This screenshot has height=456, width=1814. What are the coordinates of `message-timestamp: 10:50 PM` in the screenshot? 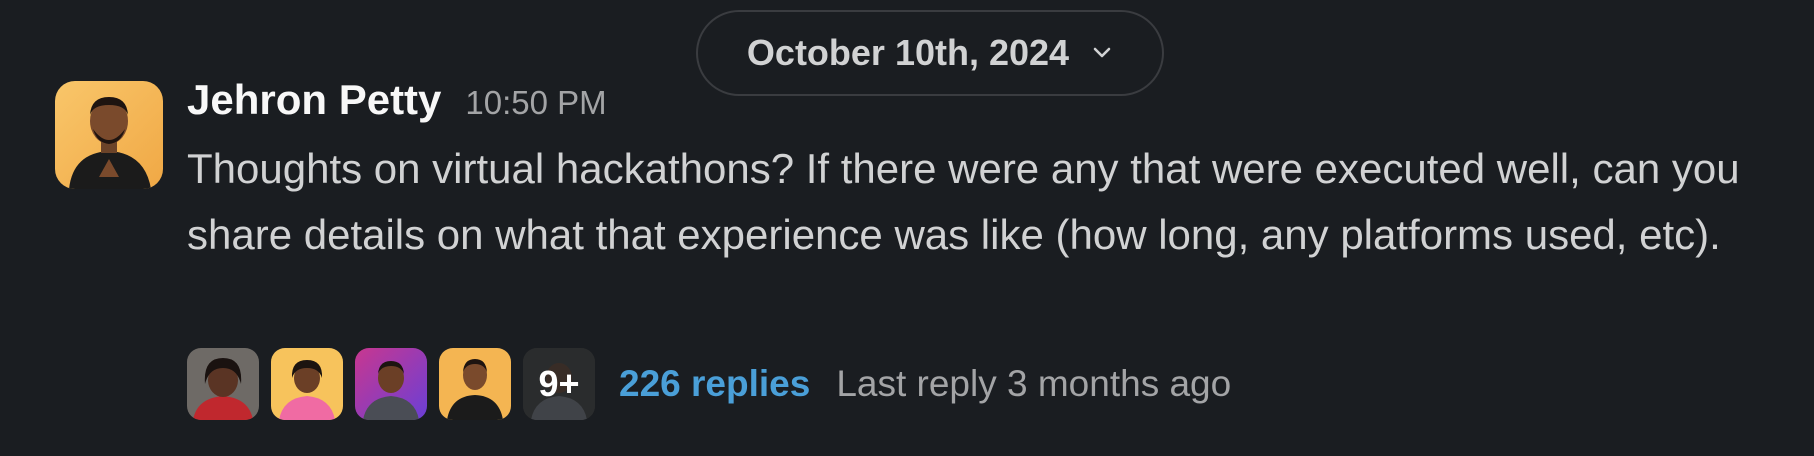 It's located at (535, 103).